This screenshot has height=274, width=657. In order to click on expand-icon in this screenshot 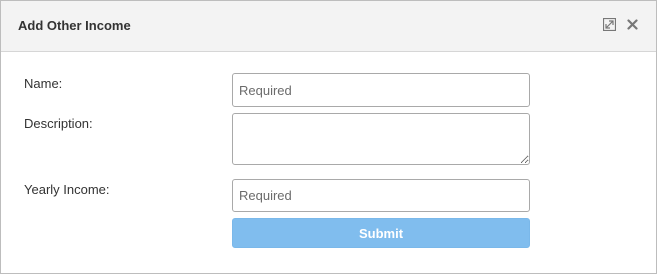, I will do `click(609, 24)`.